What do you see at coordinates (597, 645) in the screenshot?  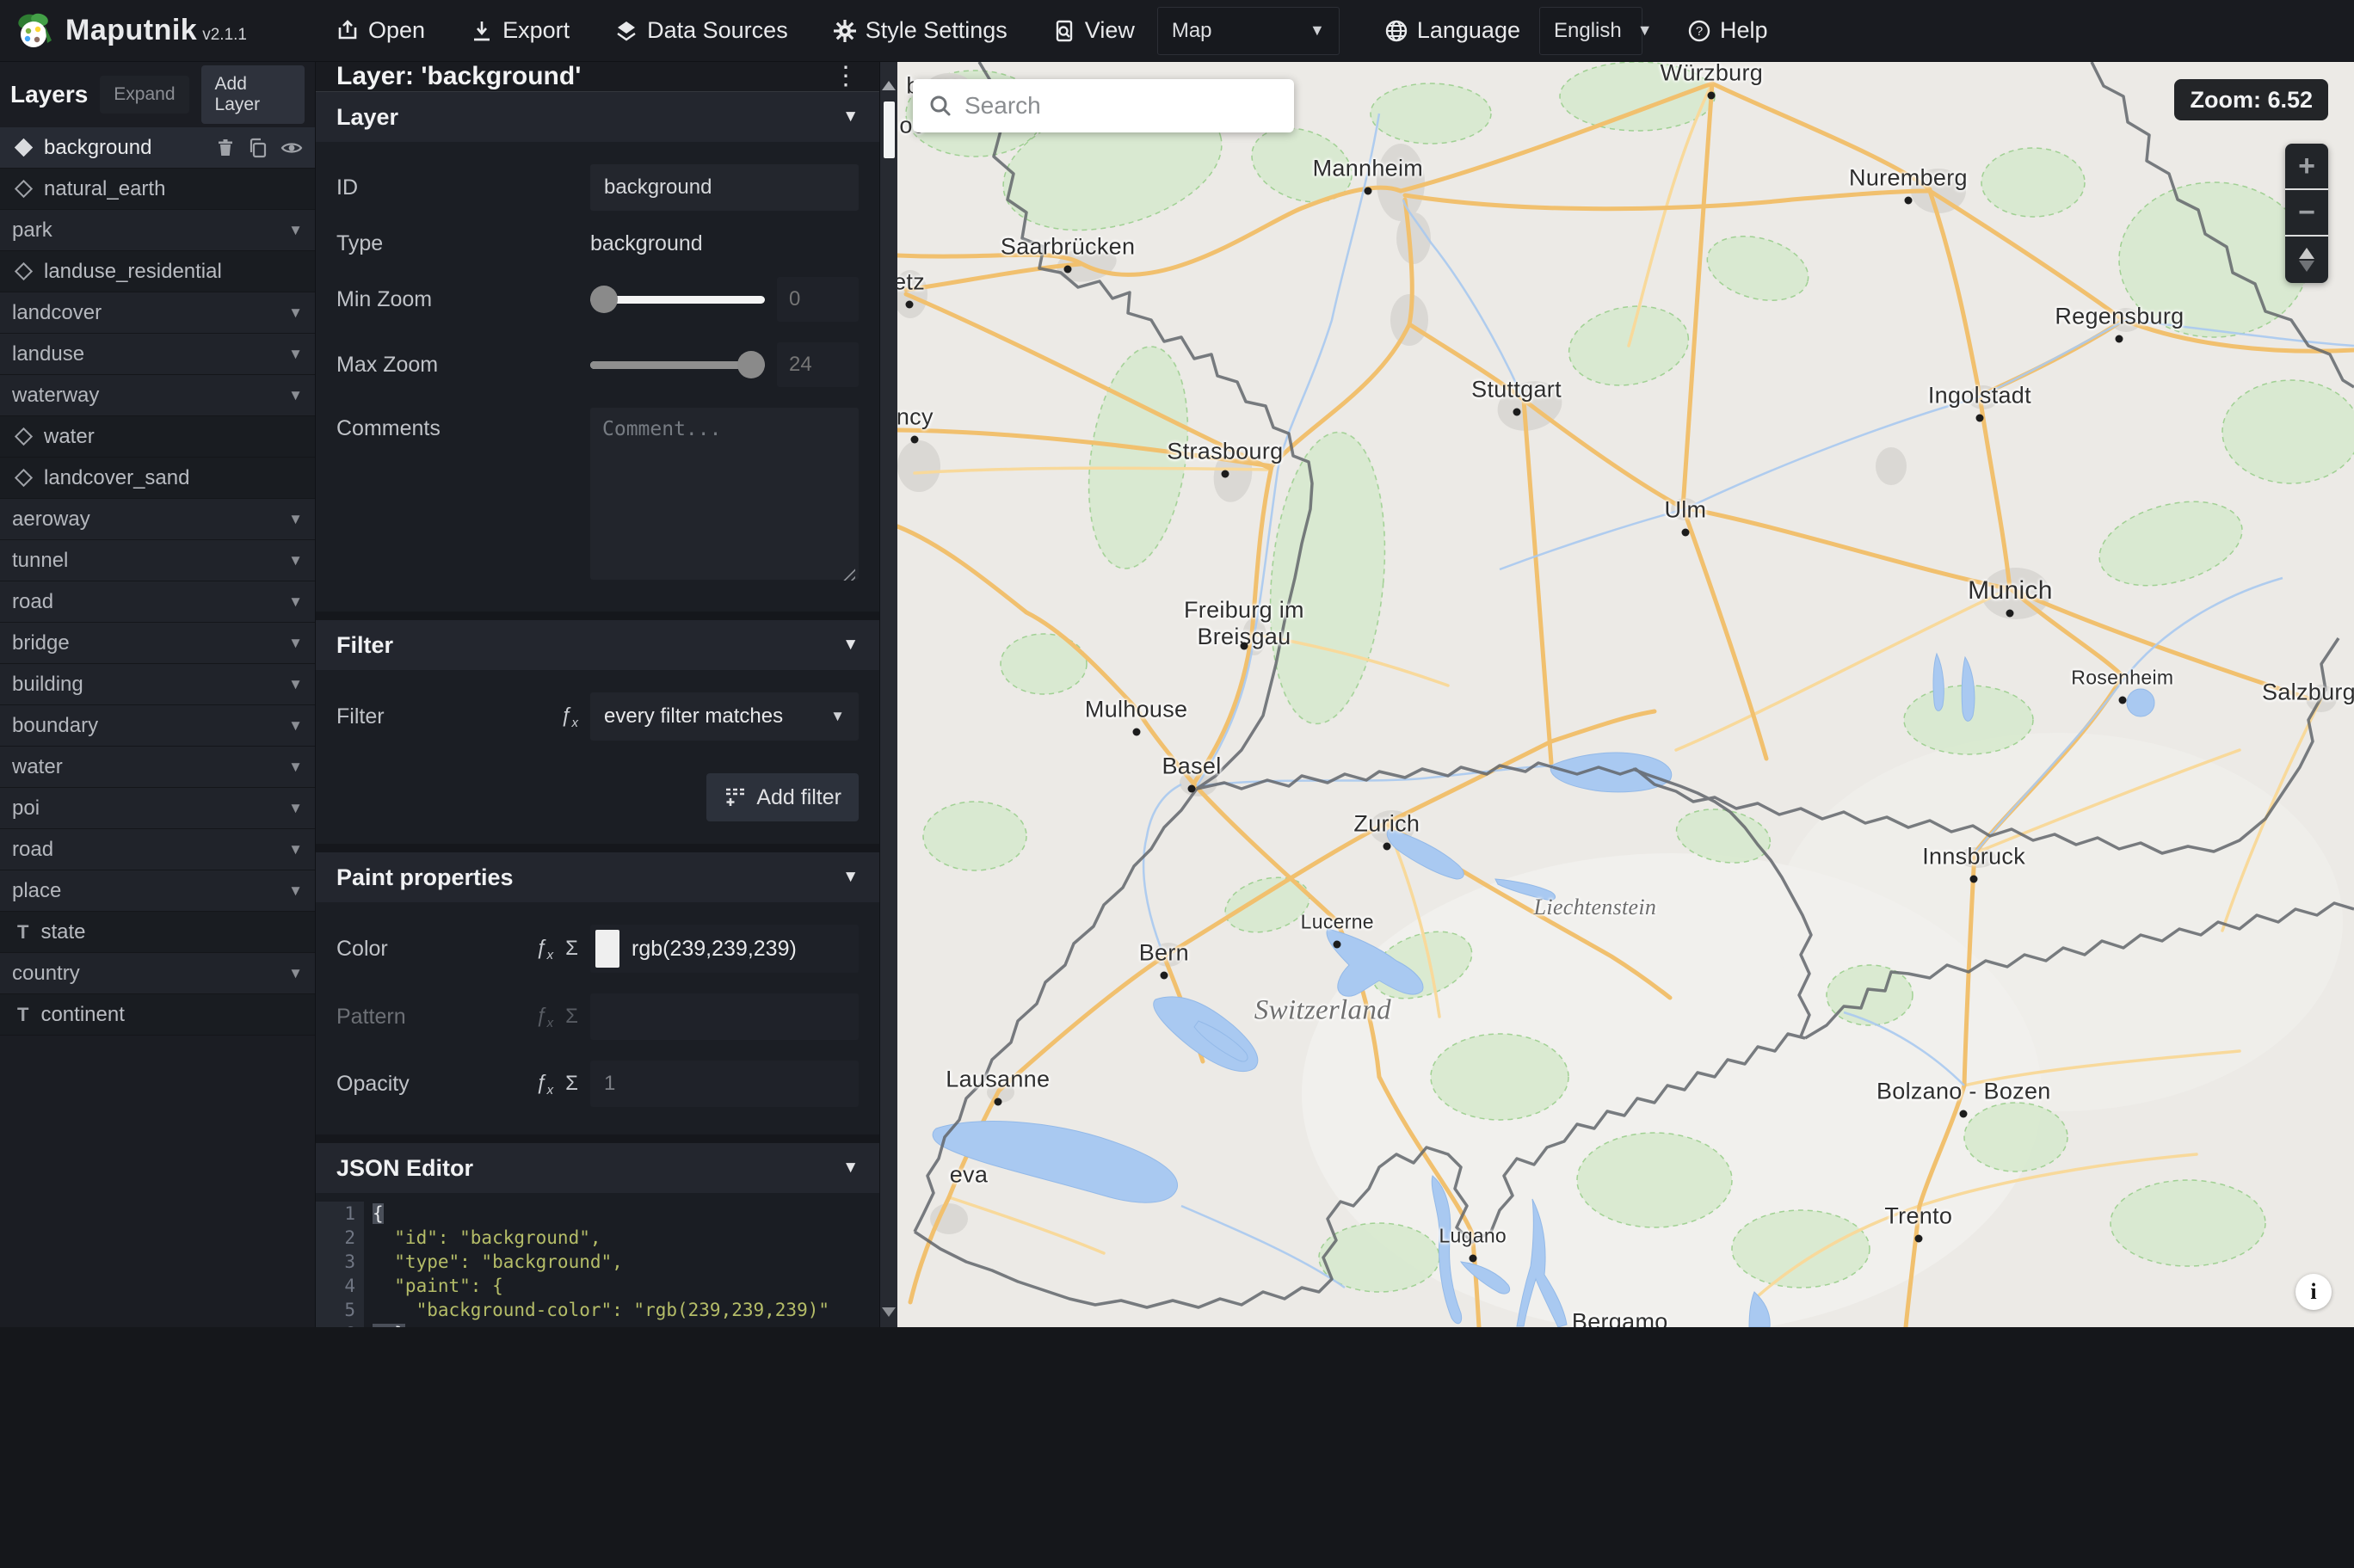 I see `section-filter-header: Filter ▼` at bounding box center [597, 645].